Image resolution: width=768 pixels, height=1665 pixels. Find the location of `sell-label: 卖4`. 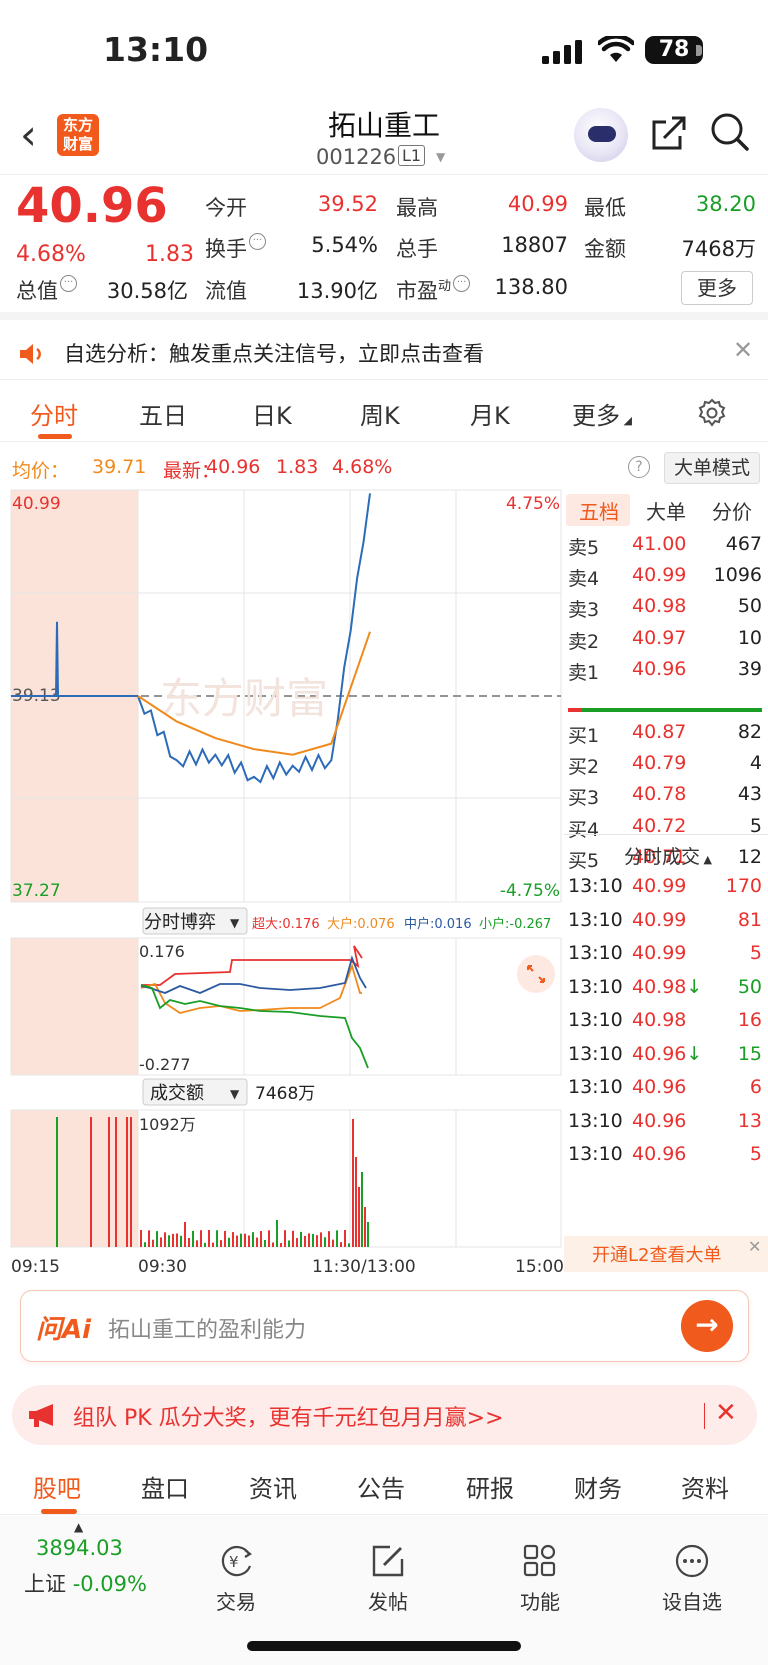

sell-label: 卖4 is located at coordinates (584, 579).